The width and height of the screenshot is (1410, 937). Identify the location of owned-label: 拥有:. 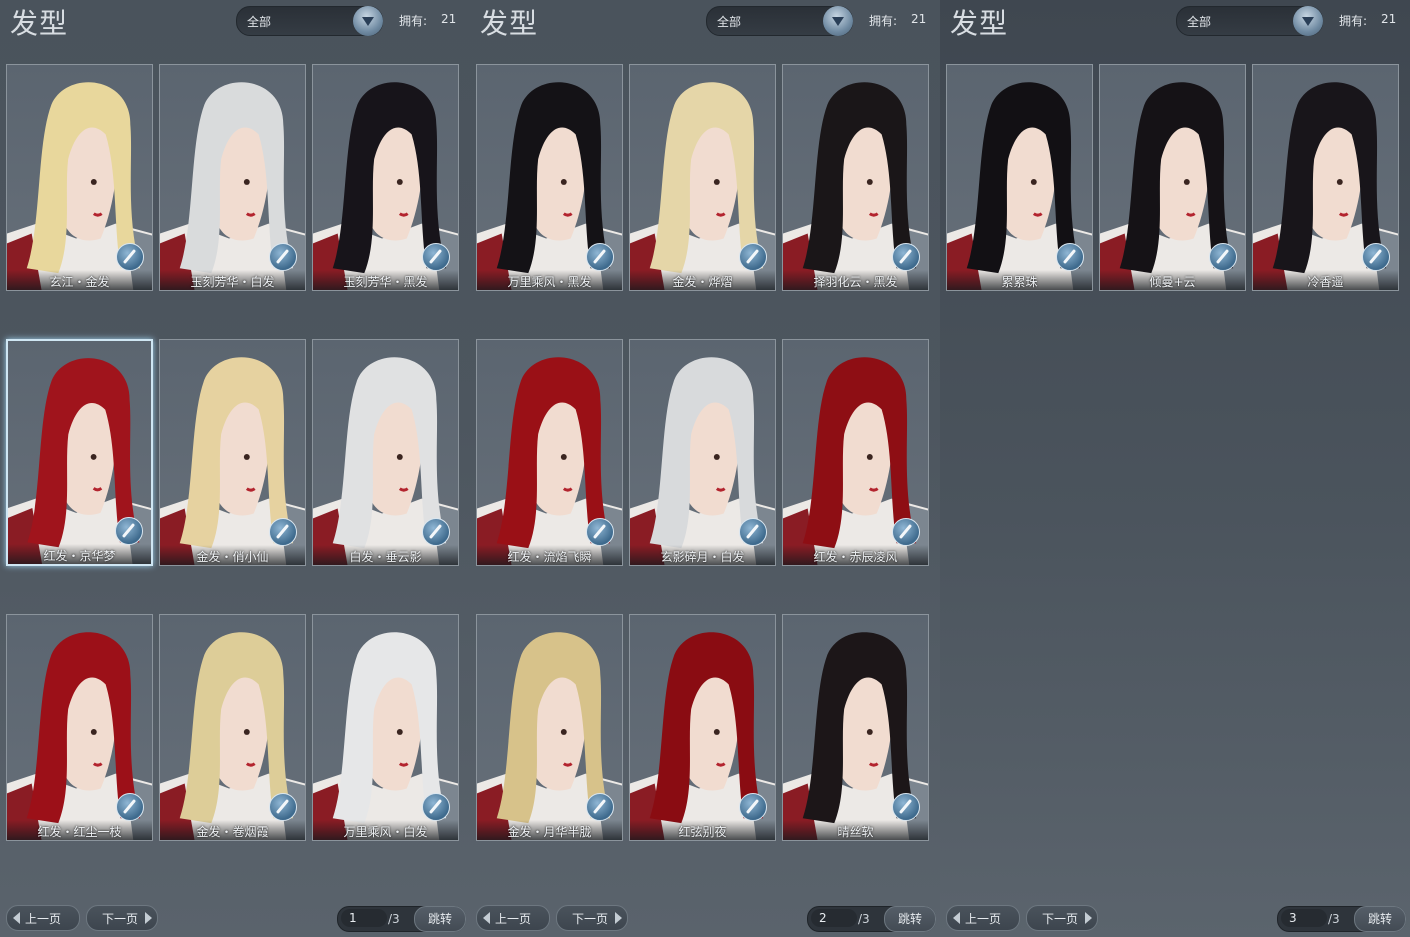
(883, 21).